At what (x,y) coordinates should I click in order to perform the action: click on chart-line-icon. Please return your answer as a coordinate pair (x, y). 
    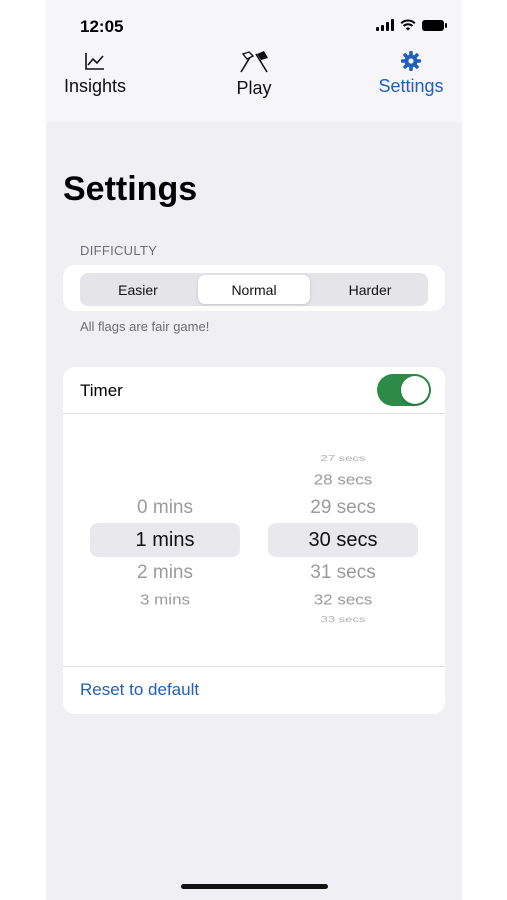
    Looking at the image, I should click on (95, 61).